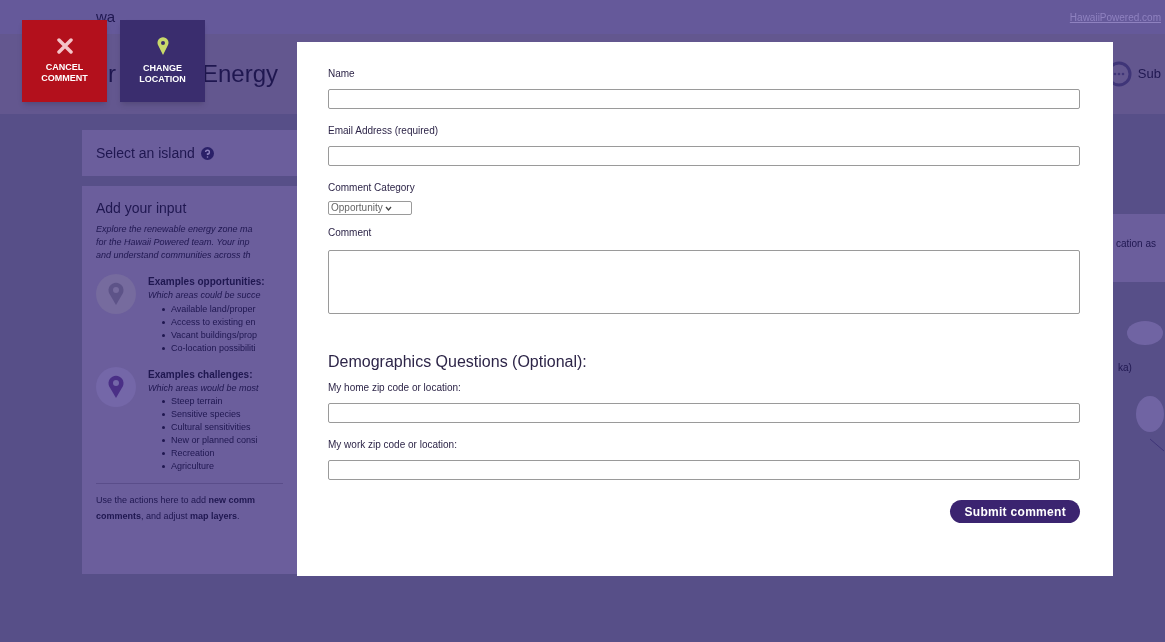 The height and width of the screenshot is (642, 1165). What do you see at coordinates (173, 242) in the screenshot?
I see `intro-text: for the Hawaii Powered team. Your inp` at bounding box center [173, 242].